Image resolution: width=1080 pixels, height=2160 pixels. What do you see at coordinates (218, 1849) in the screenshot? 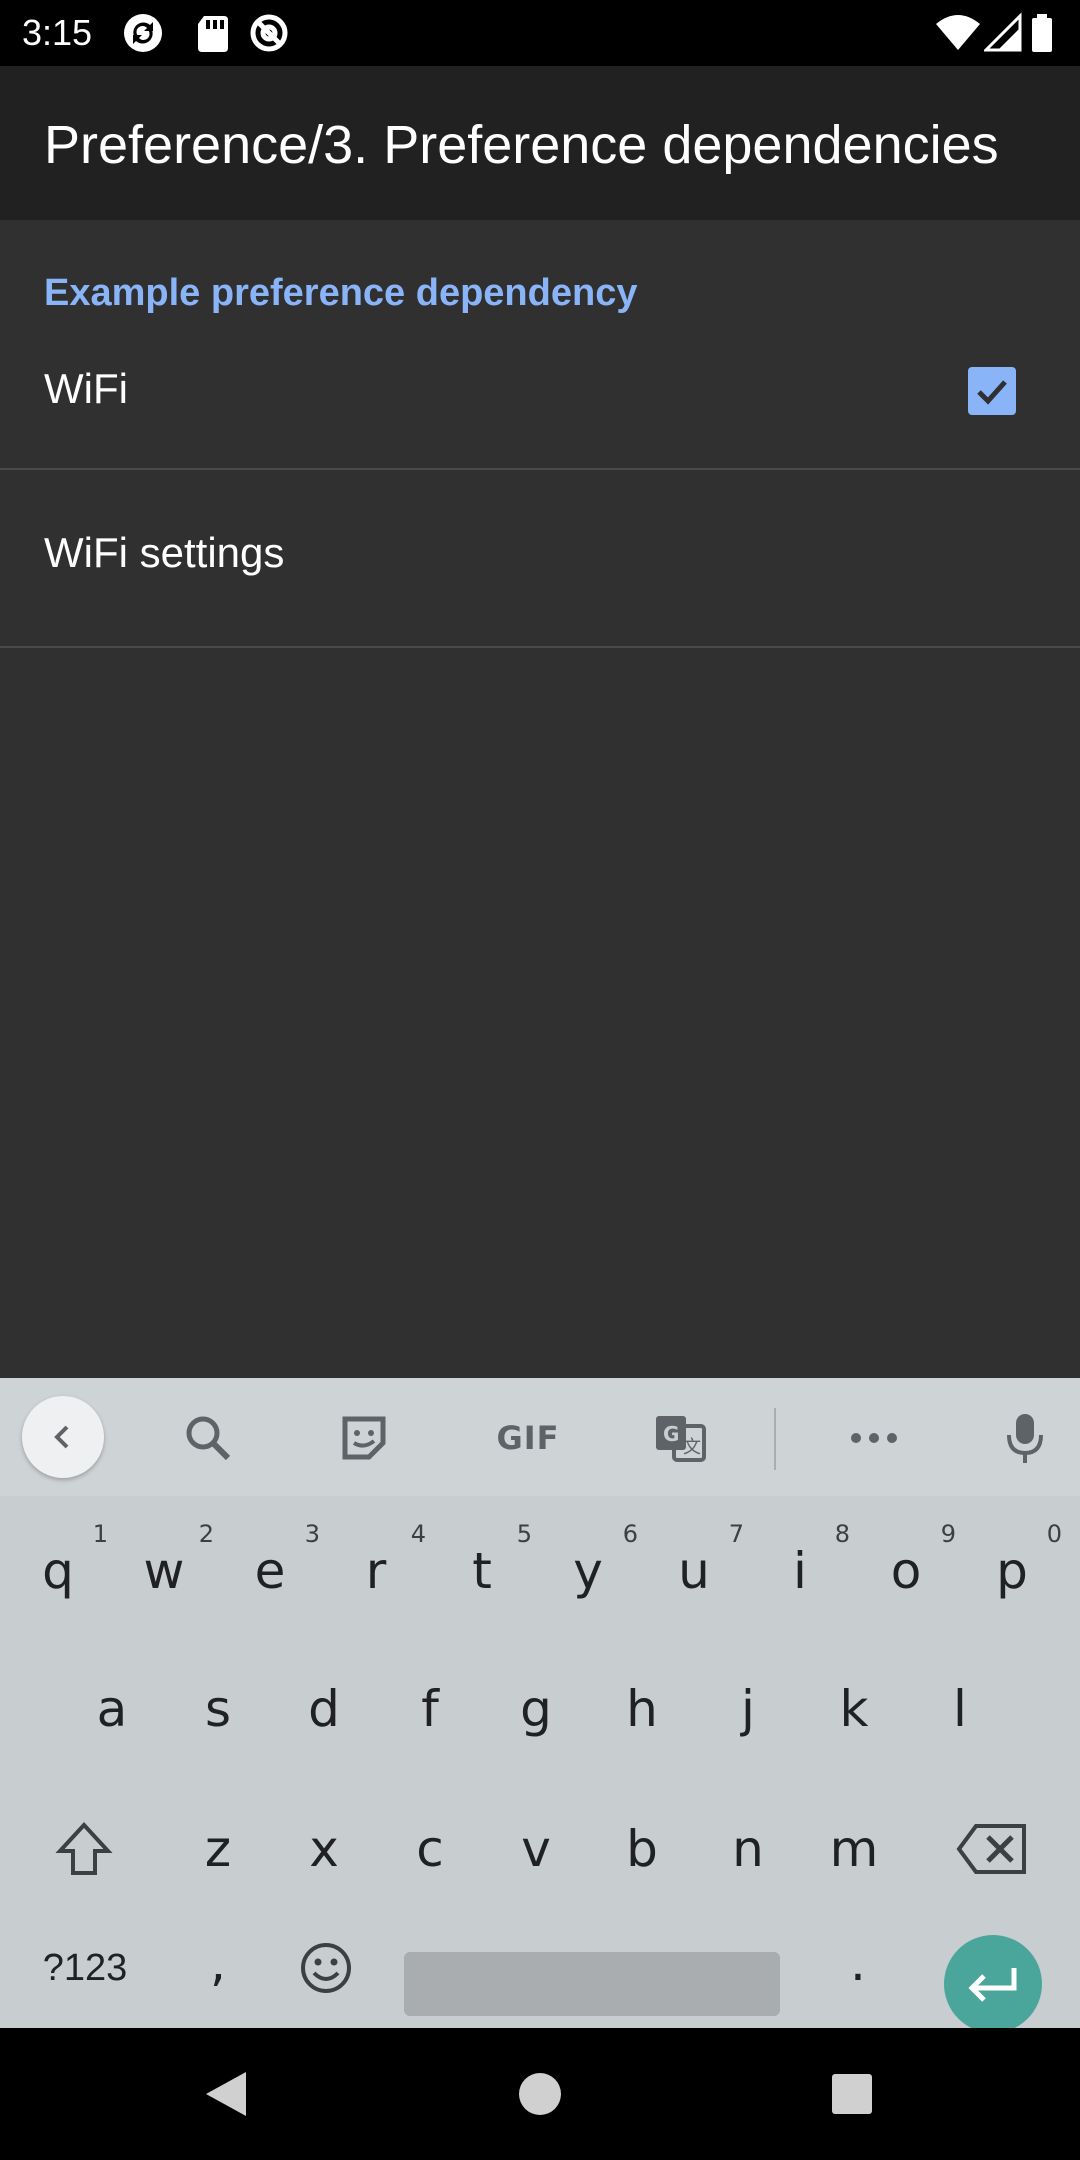
I see `key-z: z` at bounding box center [218, 1849].